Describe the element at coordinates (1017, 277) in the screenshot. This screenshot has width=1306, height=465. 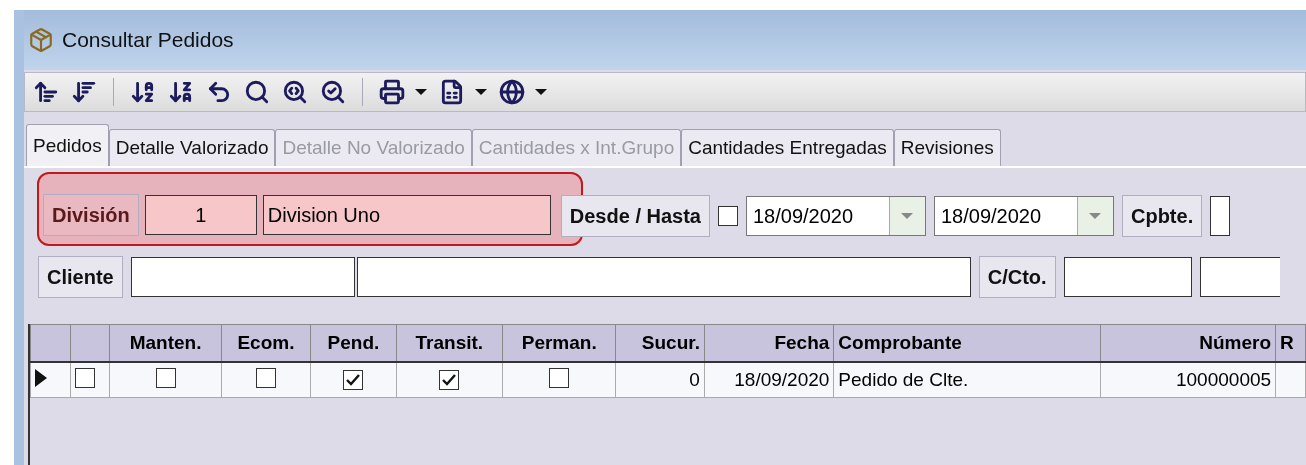
I see `c-cto-button: C/Cto.` at that location.